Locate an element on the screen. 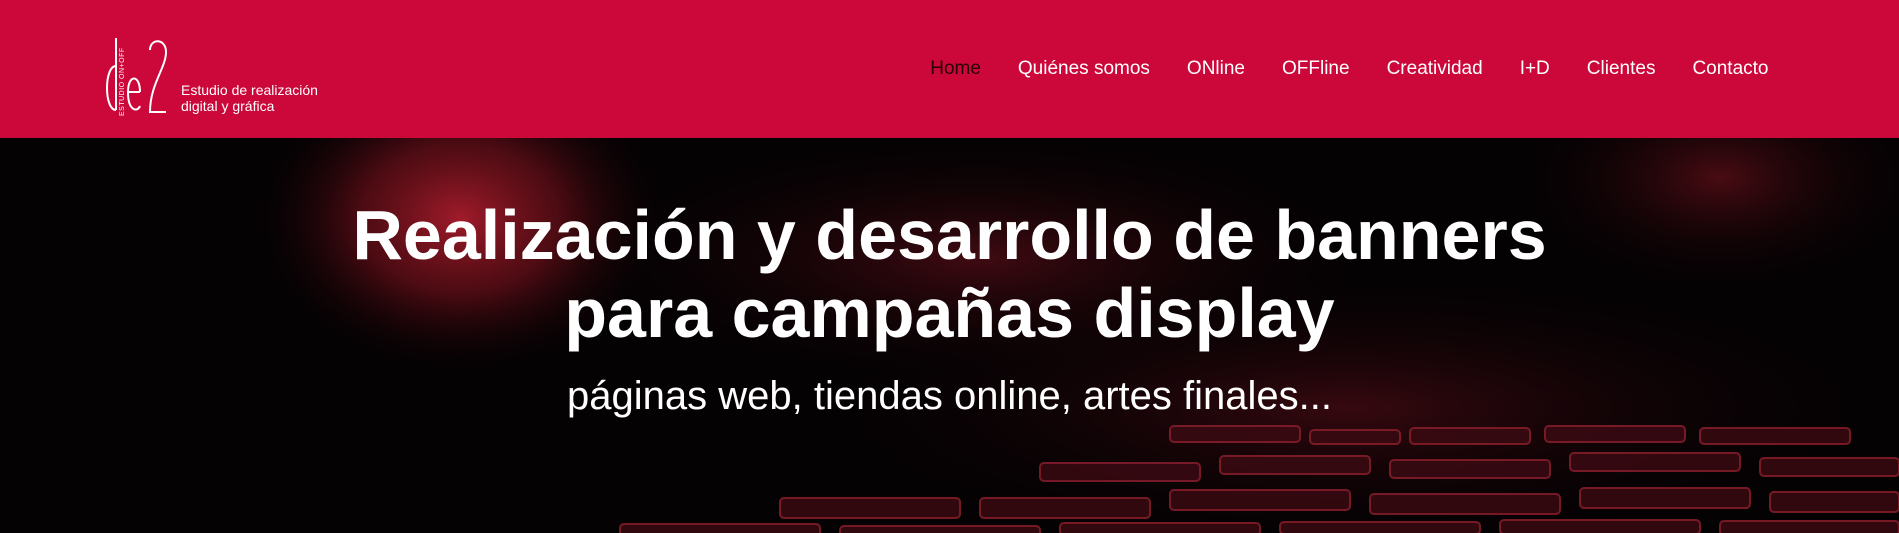 Image resolution: width=1899 pixels, height=533 pixels. de2-logo-icon: ESTUDIO ON+OFF is located at coordinates (137, 77).